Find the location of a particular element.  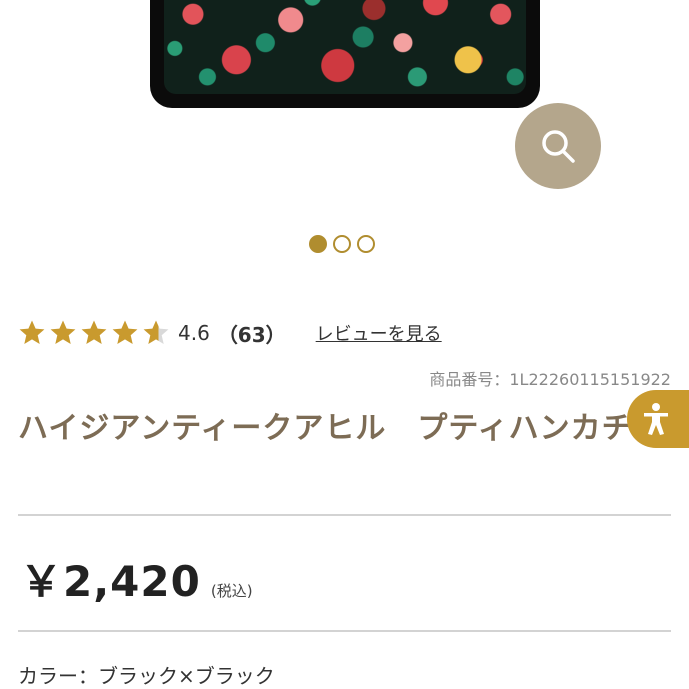

carousel-dots is located at coordinates (342, 244).